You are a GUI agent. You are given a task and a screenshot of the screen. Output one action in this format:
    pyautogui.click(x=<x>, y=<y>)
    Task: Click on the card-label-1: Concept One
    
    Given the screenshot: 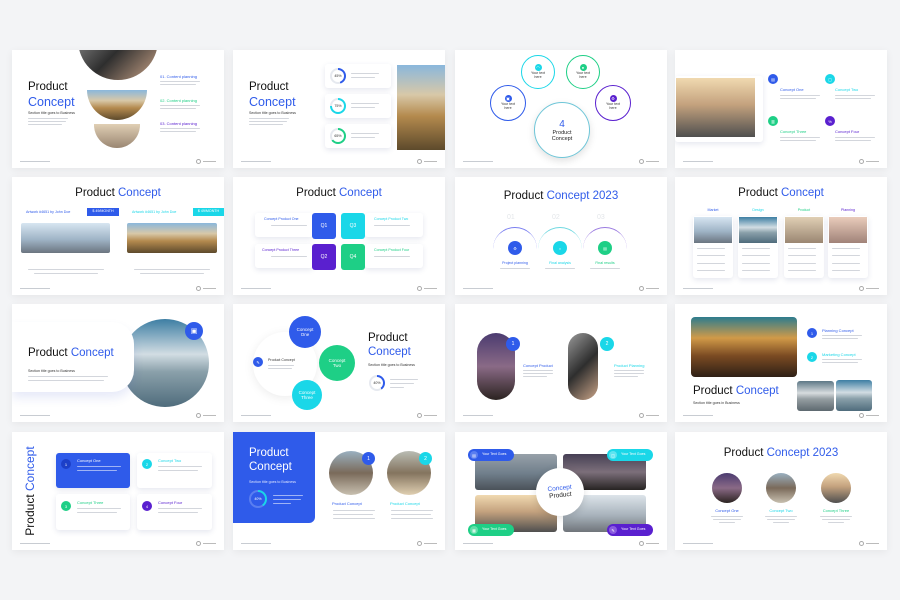 What is the action you would take?
    pyautogui.click(x=89, y=460)
    